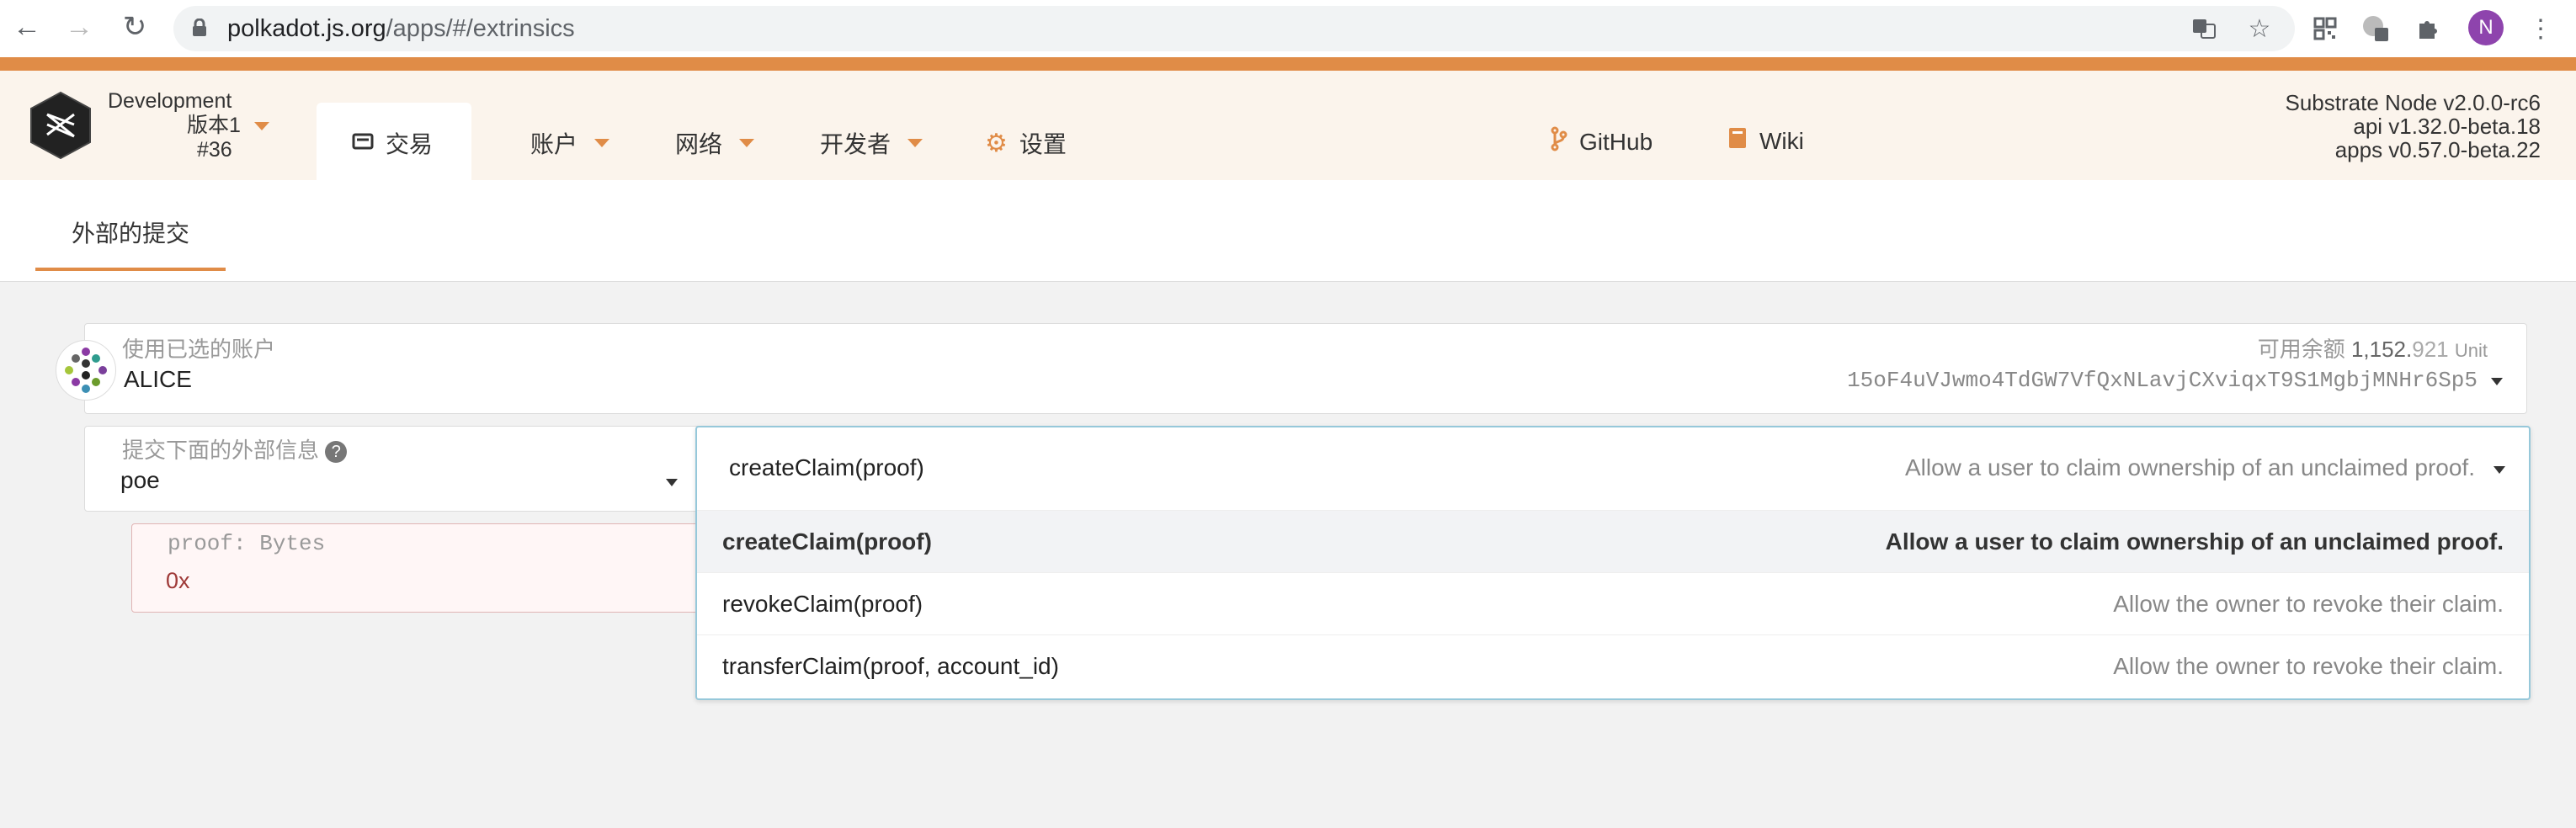 The width and height of the screenshot is (2576, 828). What do you see at coordinates (363, 143) in the screenshot?
I see `transfer-icon` at bounding box center [363, 143].